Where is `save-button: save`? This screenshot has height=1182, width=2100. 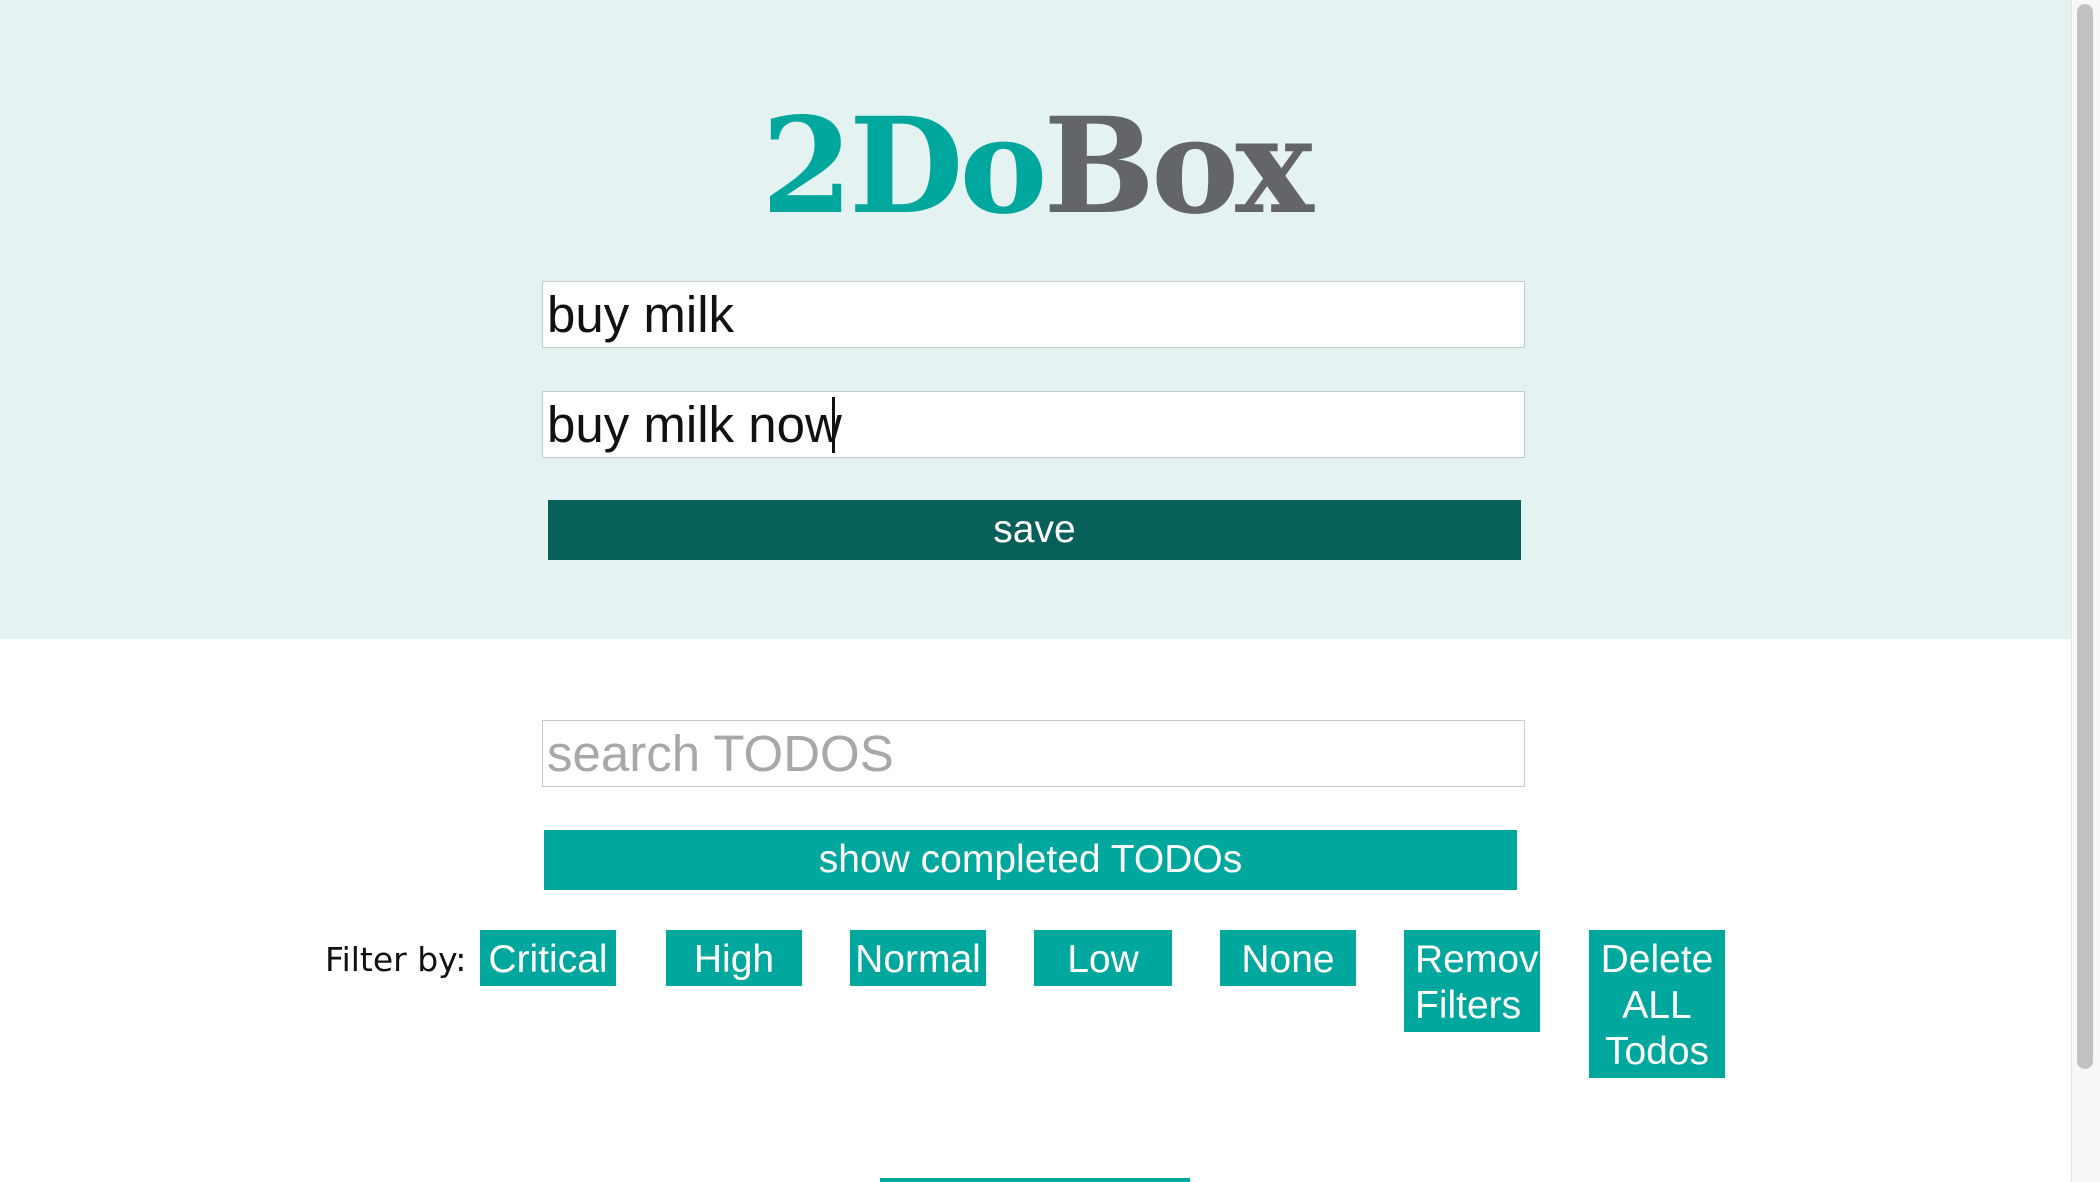 save-button: save is located at coordinates (1034, 530).